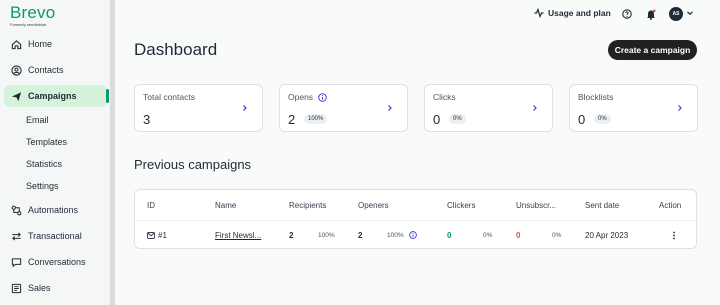  I want to click on email-icon, so click(151, 235).